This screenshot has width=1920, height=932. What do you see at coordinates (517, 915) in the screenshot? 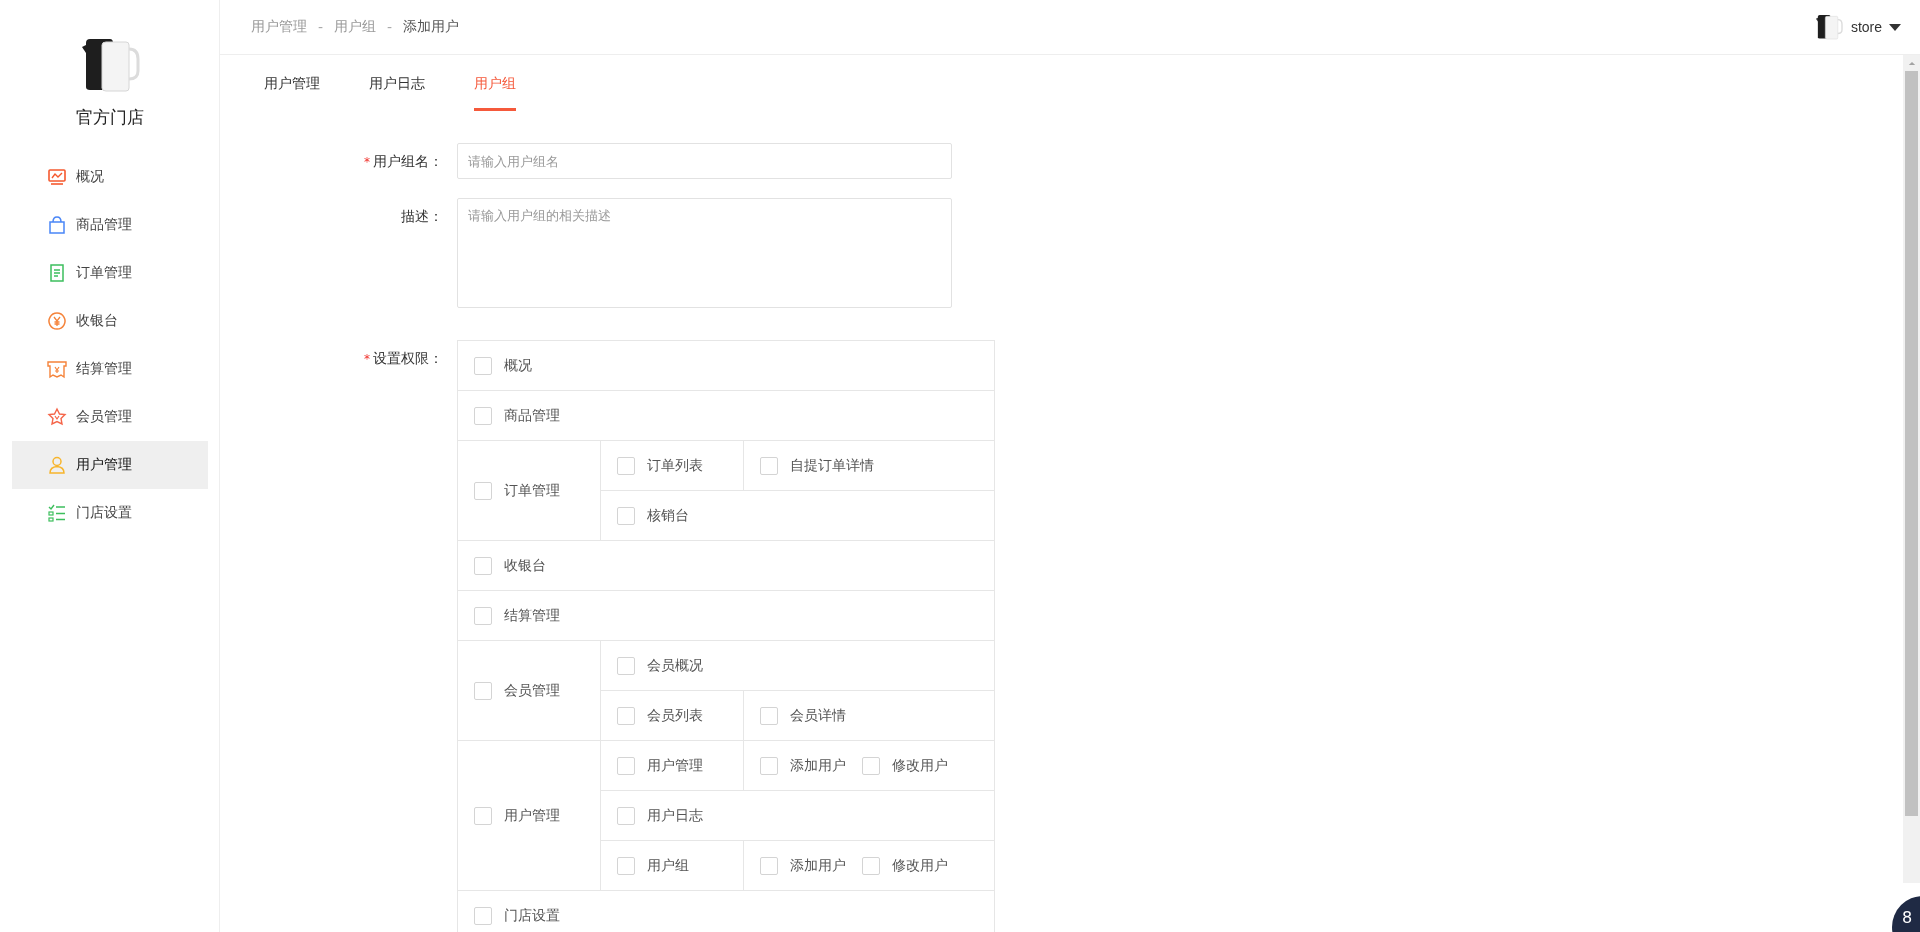
I see `checkbox: 门店设置` at bounding box center [517, 915].